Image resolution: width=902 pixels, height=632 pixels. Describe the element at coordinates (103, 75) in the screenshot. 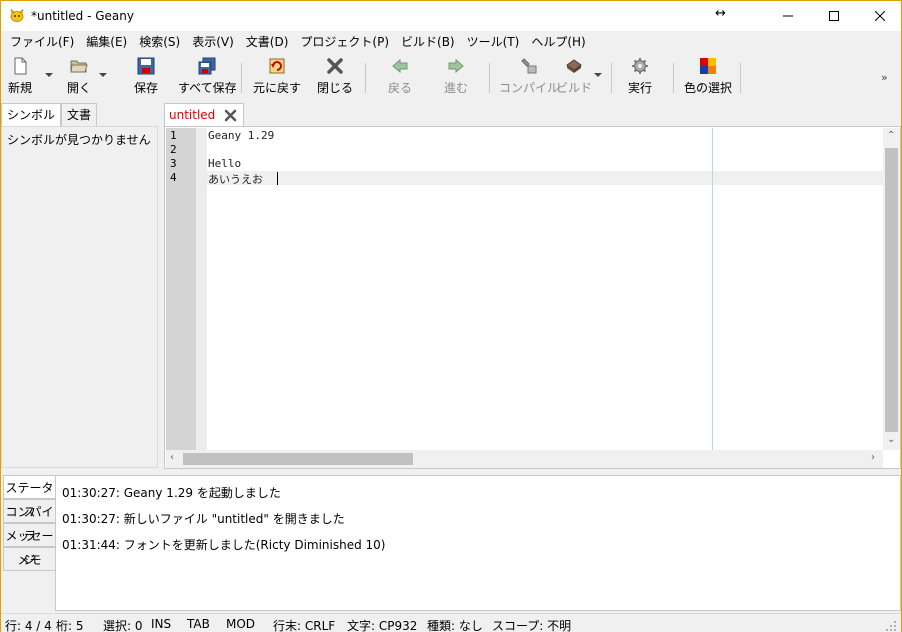

I see `open-dropdown-arrow` at that location.